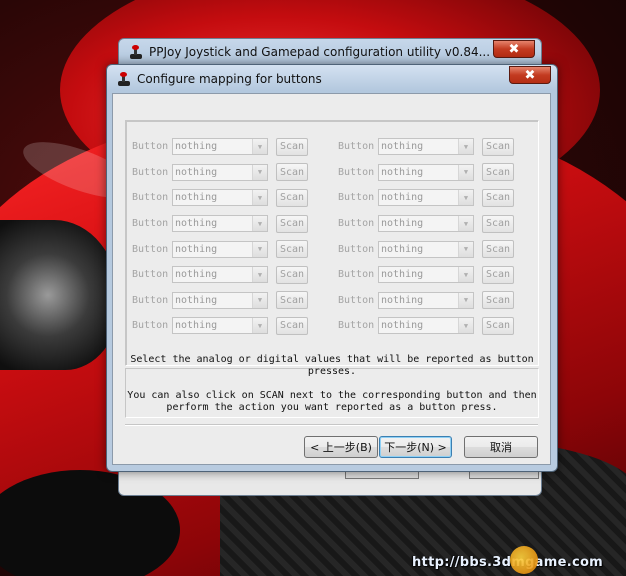  I want to click on button-separator, so click(331, 425).